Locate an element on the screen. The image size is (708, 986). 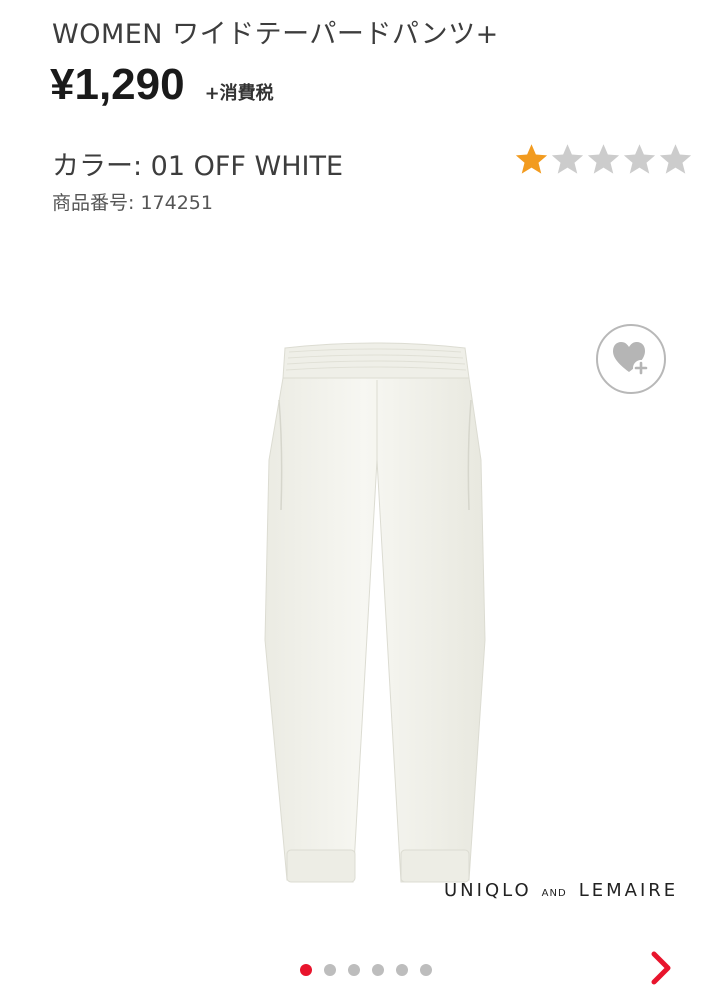
heart-plus-icon is located at coordinates (631, 359).